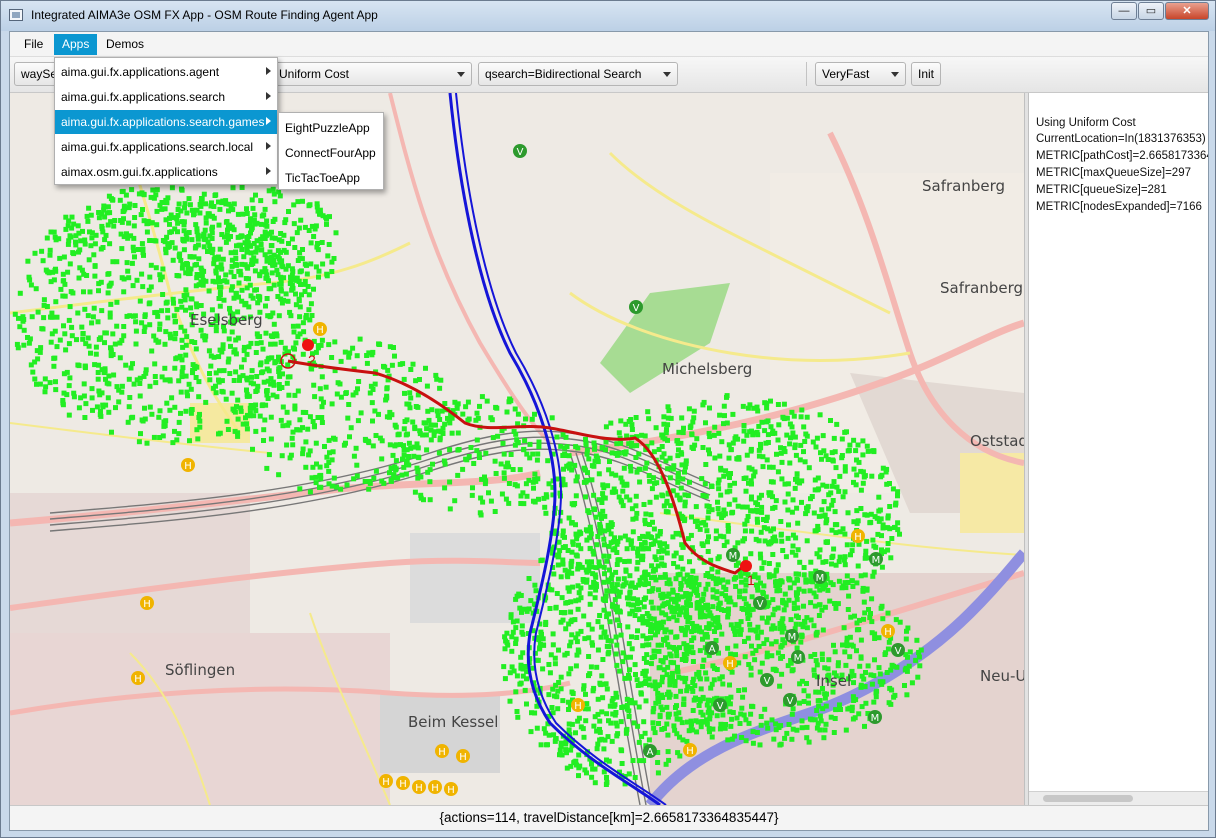  What do you see at coordinates (1187, 11) in the screenshot?
I see `close-button: ✕` at bounding box center [1187, 11].